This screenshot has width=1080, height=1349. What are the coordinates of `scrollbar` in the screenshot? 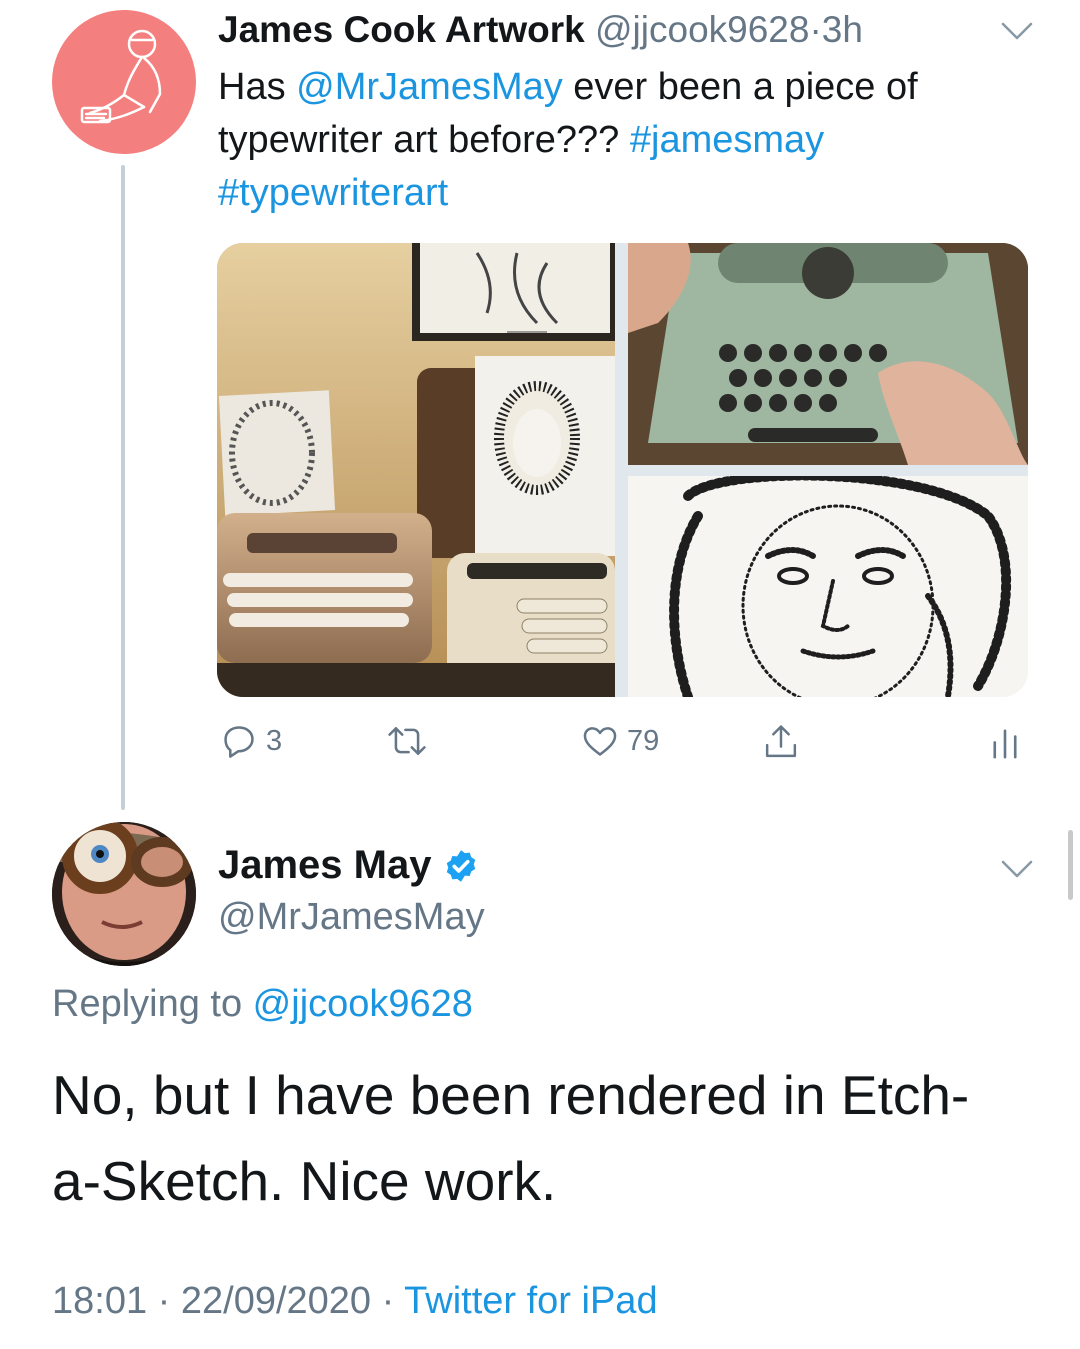 It's located at (1070, 865).